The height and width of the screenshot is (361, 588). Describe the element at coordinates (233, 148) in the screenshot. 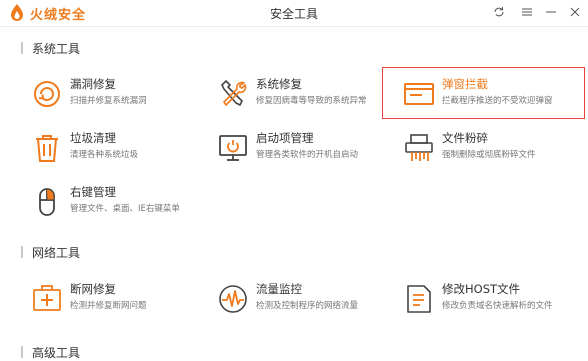

I see `monitor-startup-icon` at that location.